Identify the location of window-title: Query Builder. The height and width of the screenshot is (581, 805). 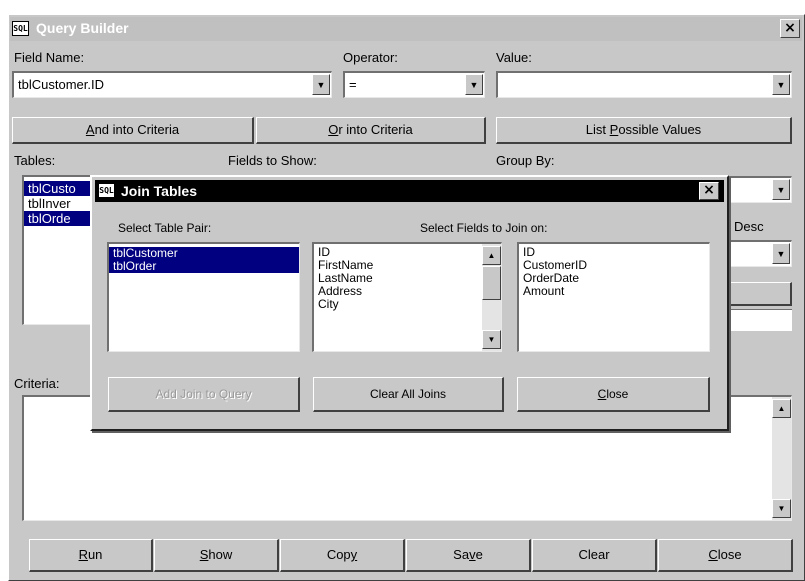
(82, 28).